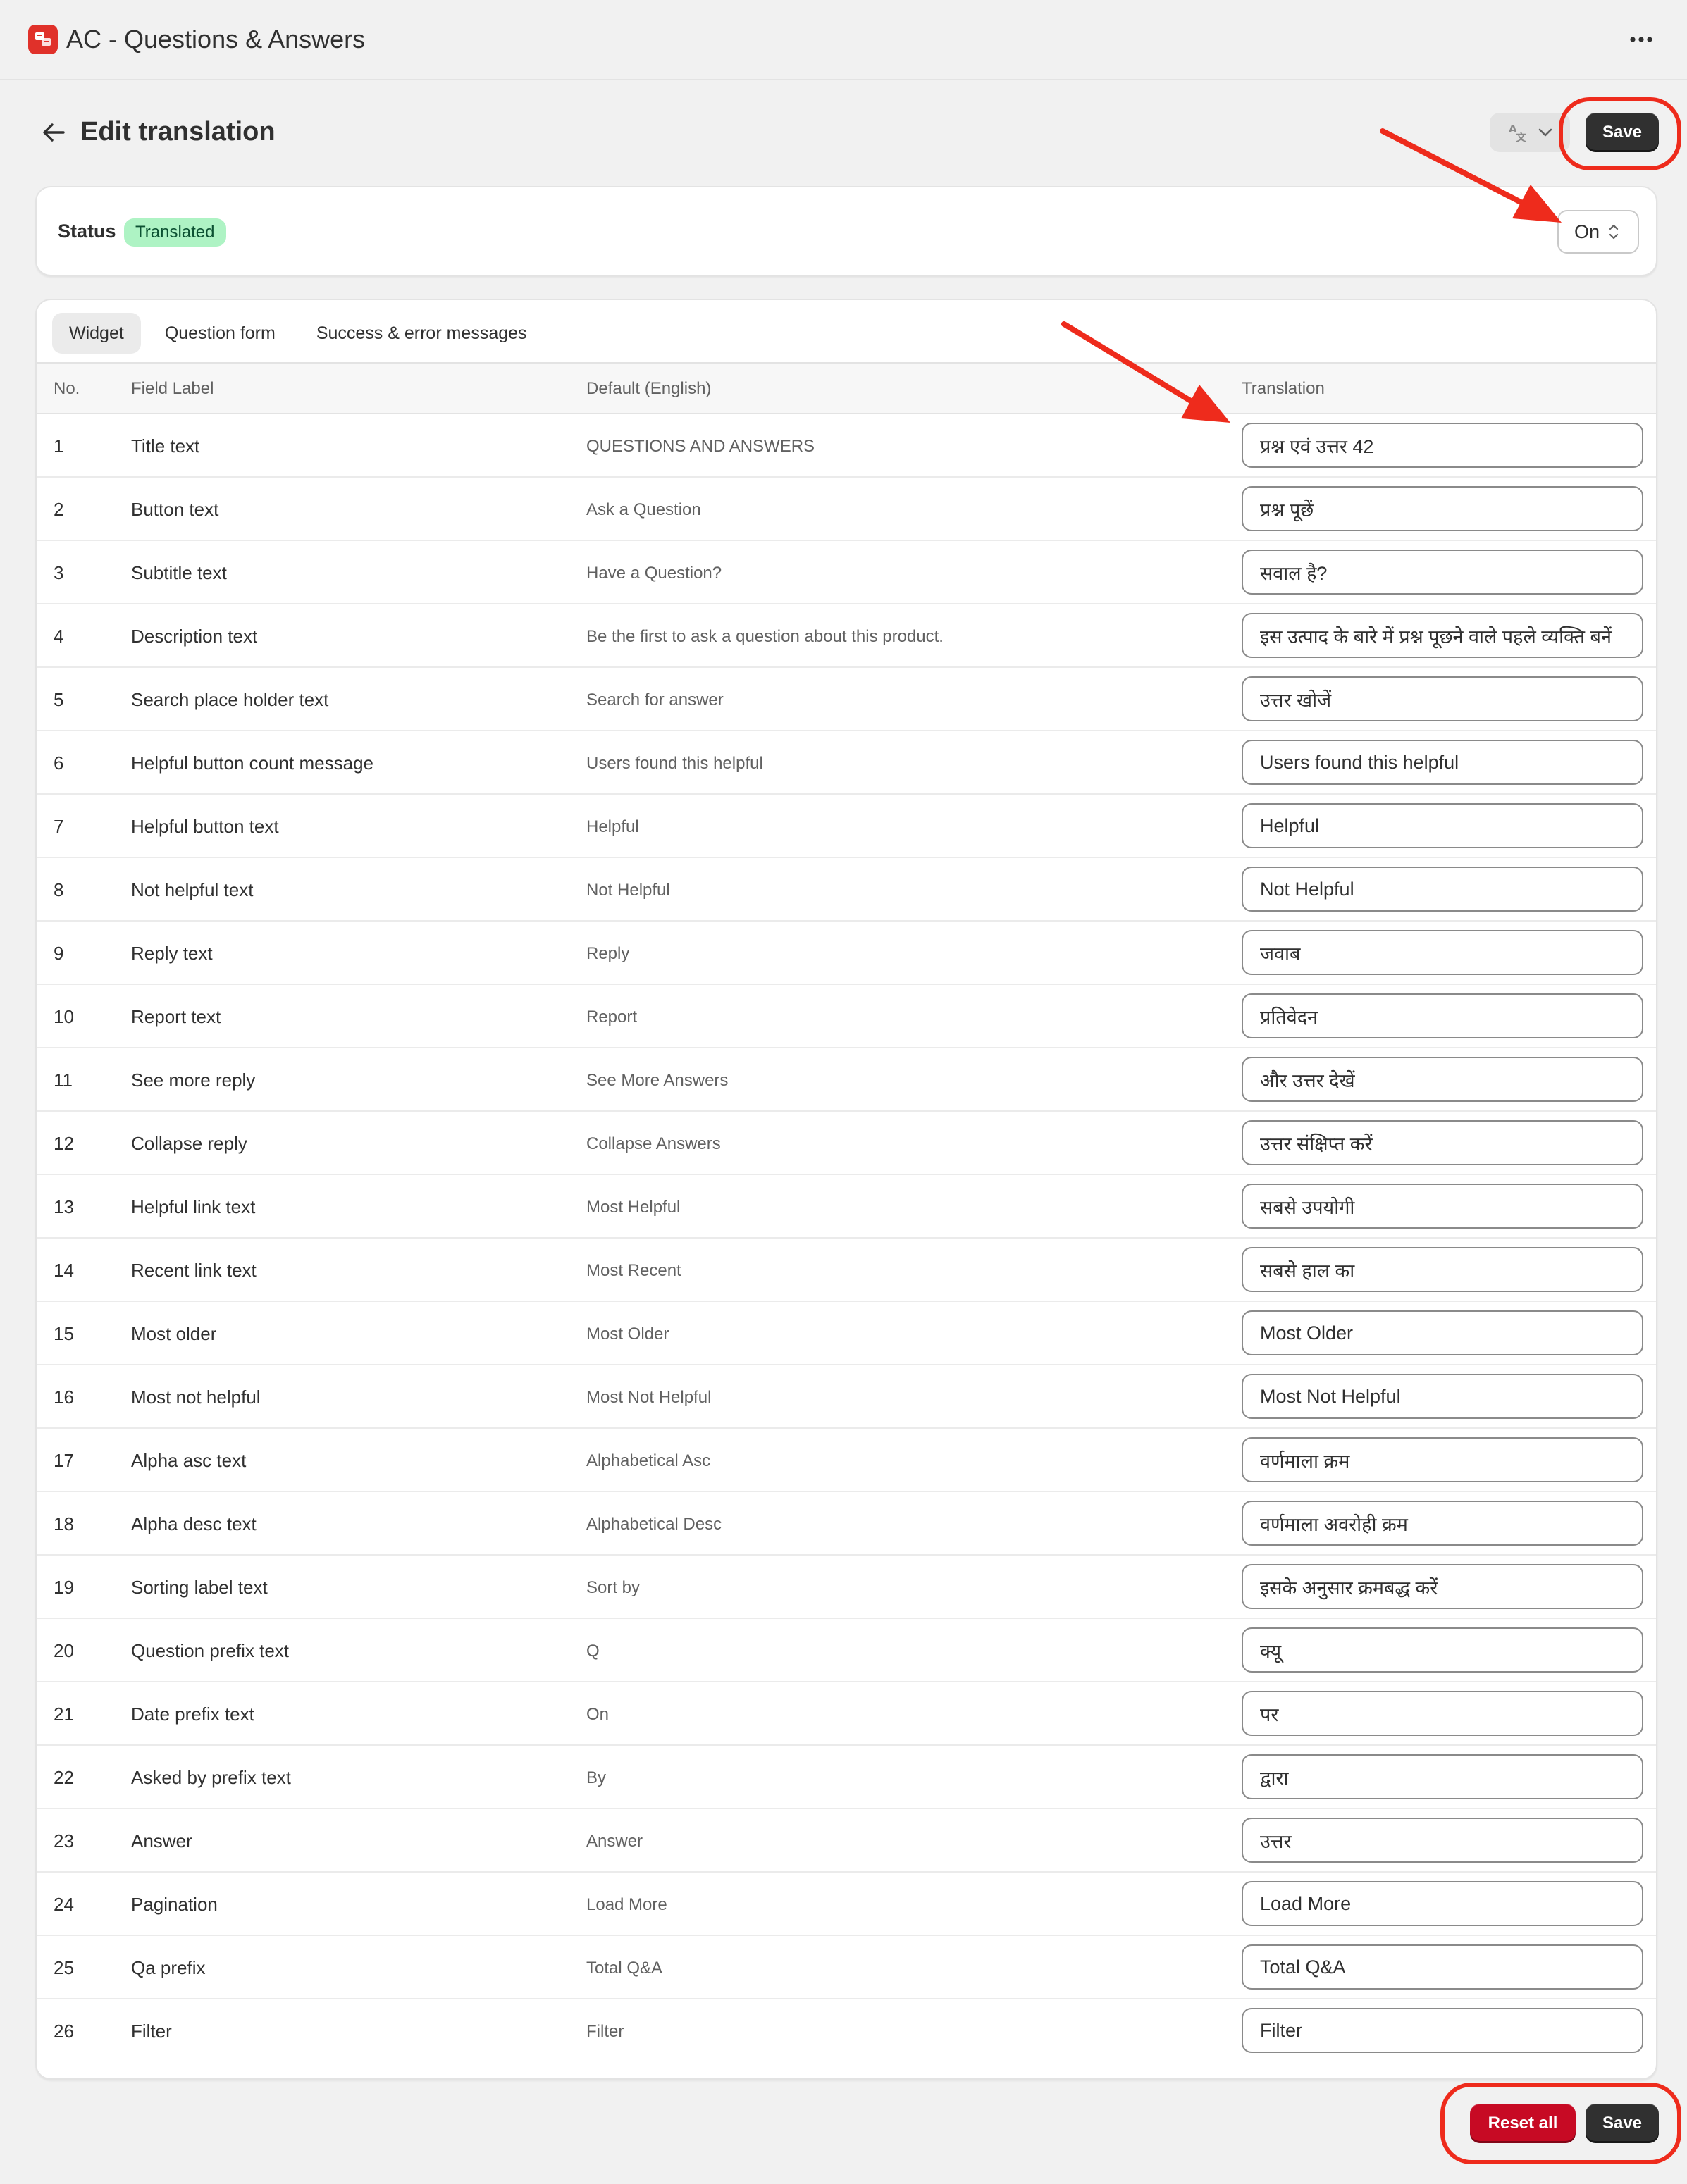 The width and height of the screenshot is (1687, 2184). What do you see at coordinates (1518, 133) in the screenshot?
I see `translate-icon: A 文` at bounding box center [1518, 133].